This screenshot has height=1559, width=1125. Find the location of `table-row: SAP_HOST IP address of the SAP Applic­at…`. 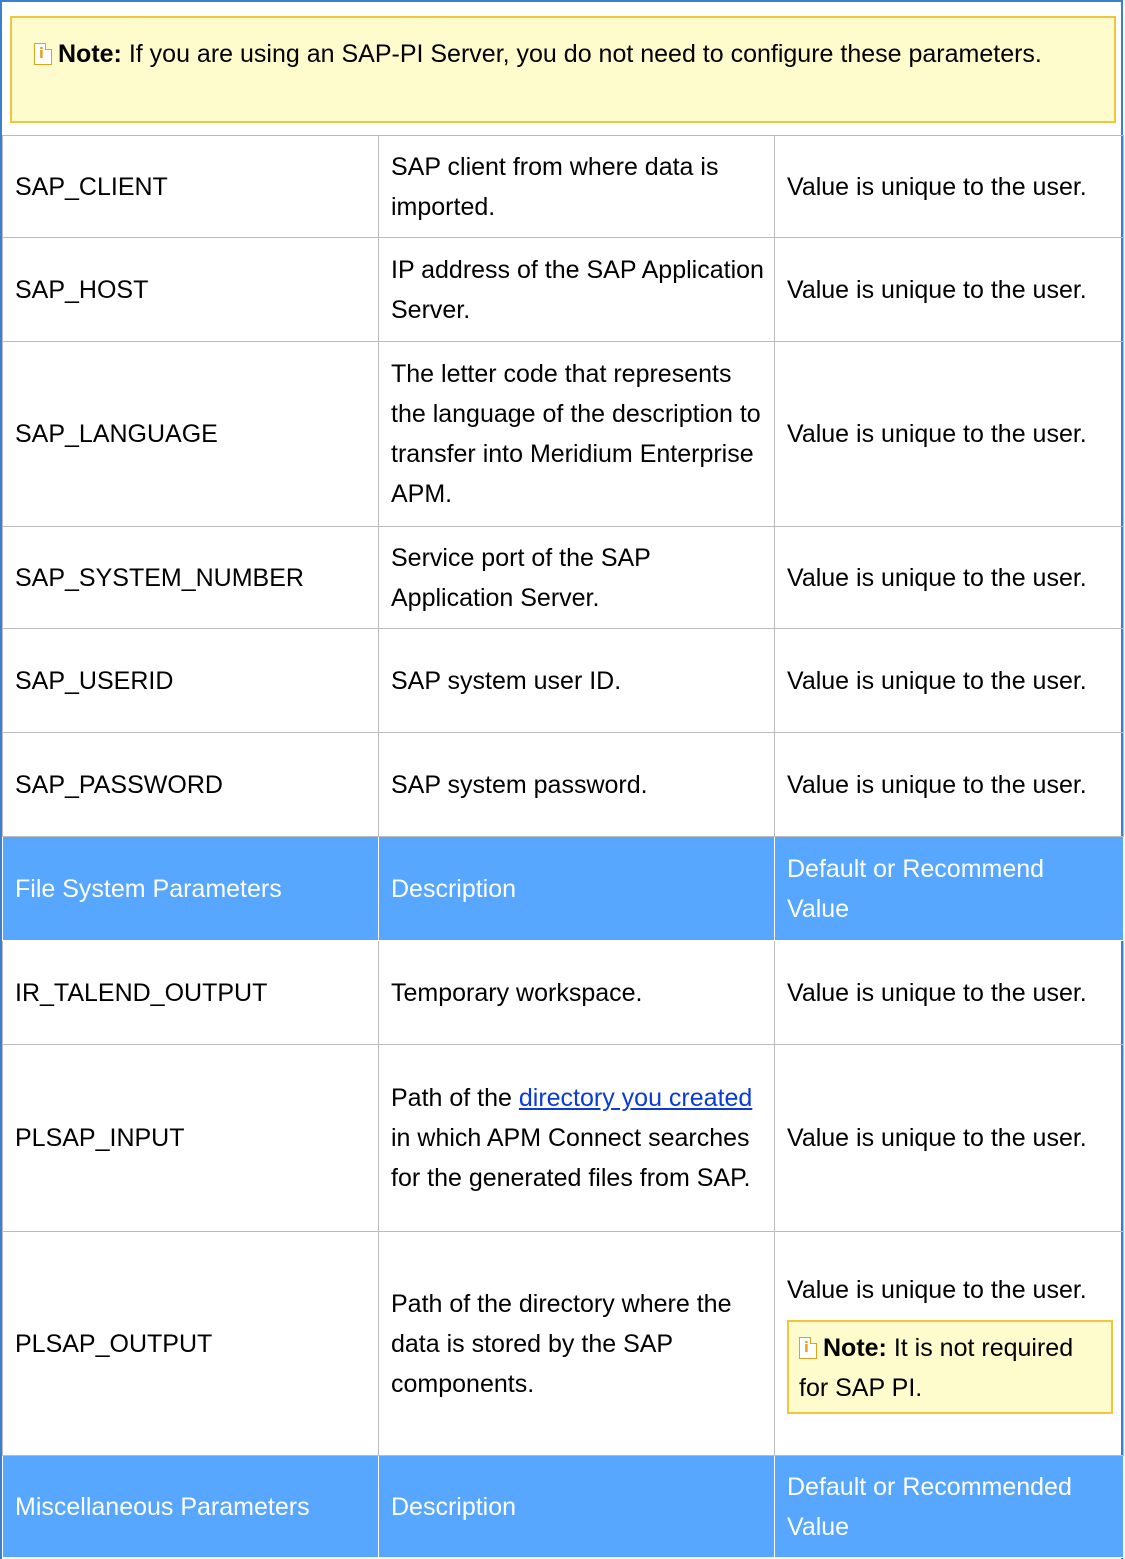

table-row: SAP_HOST IP address of the SAP Applic­at… is located at coordinates (563, 289).